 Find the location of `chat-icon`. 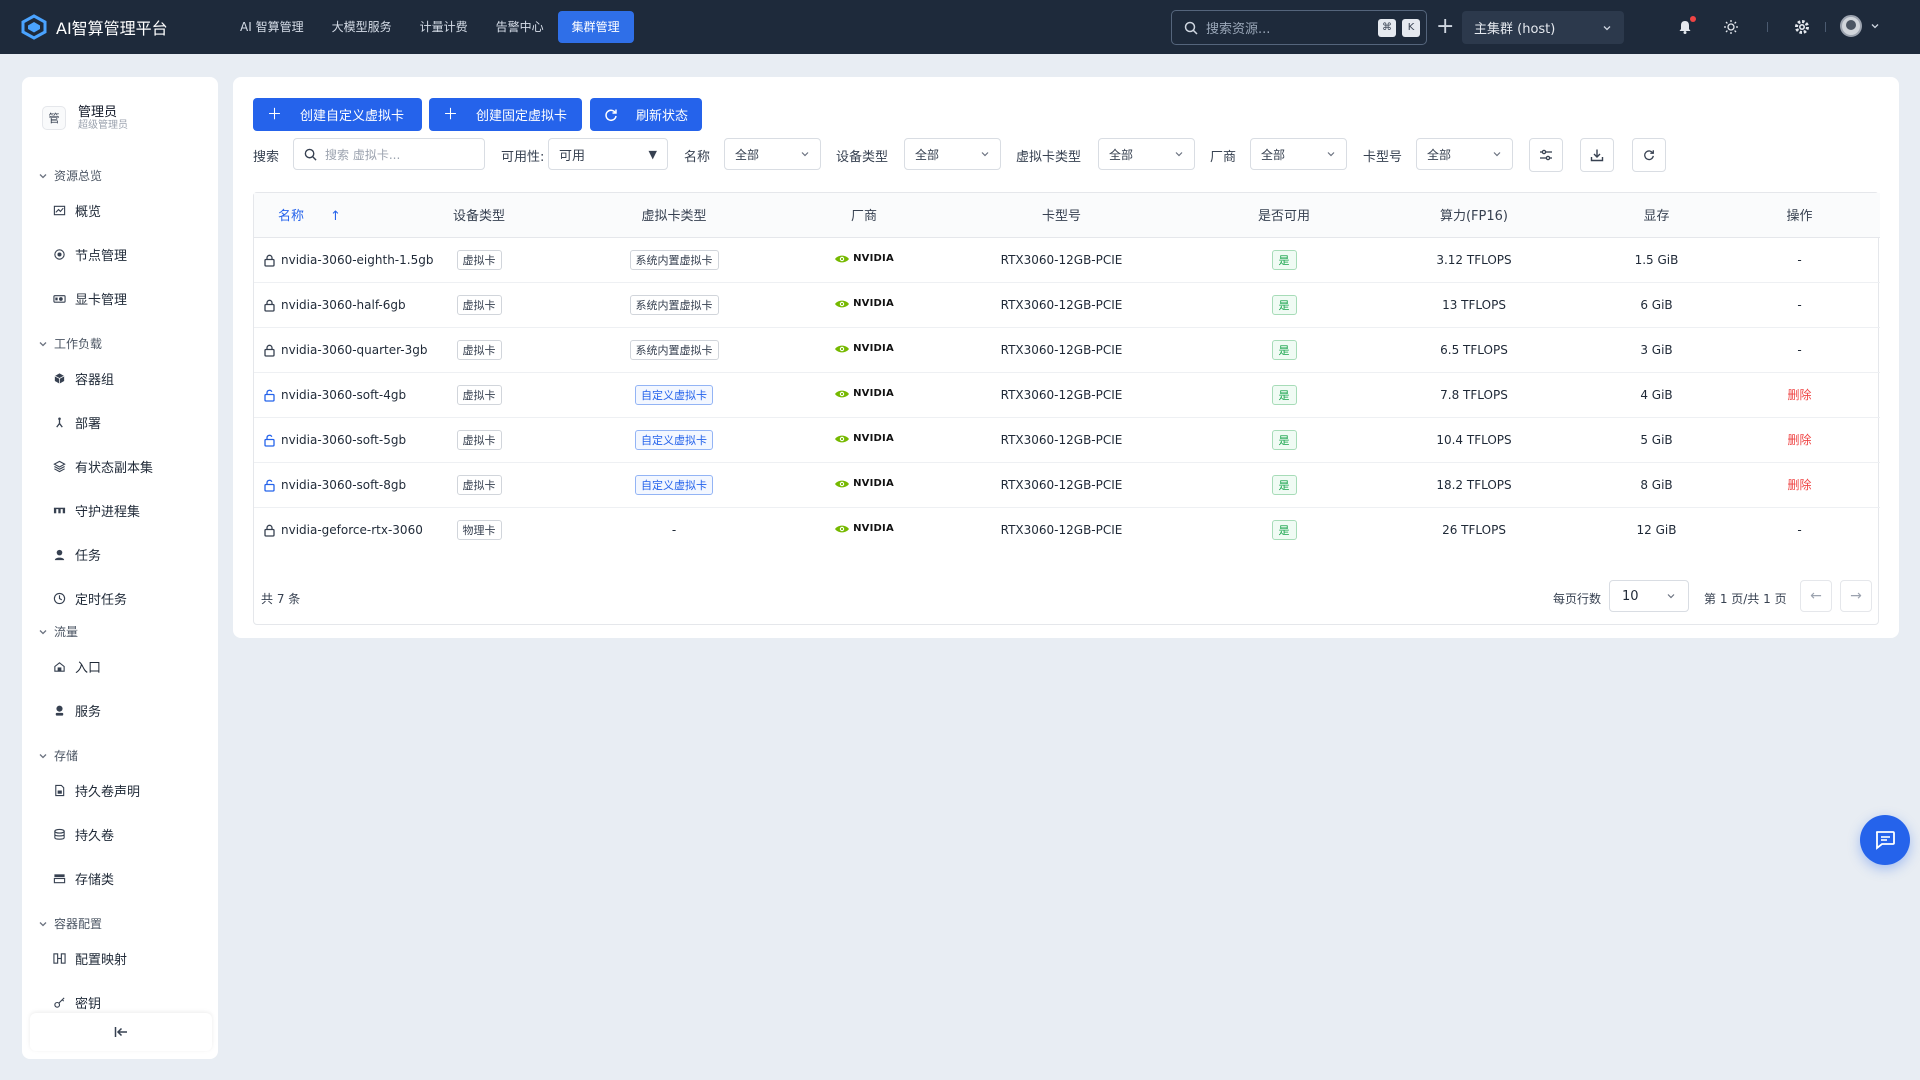

chat-icon is located at coordinates (1885, 840).